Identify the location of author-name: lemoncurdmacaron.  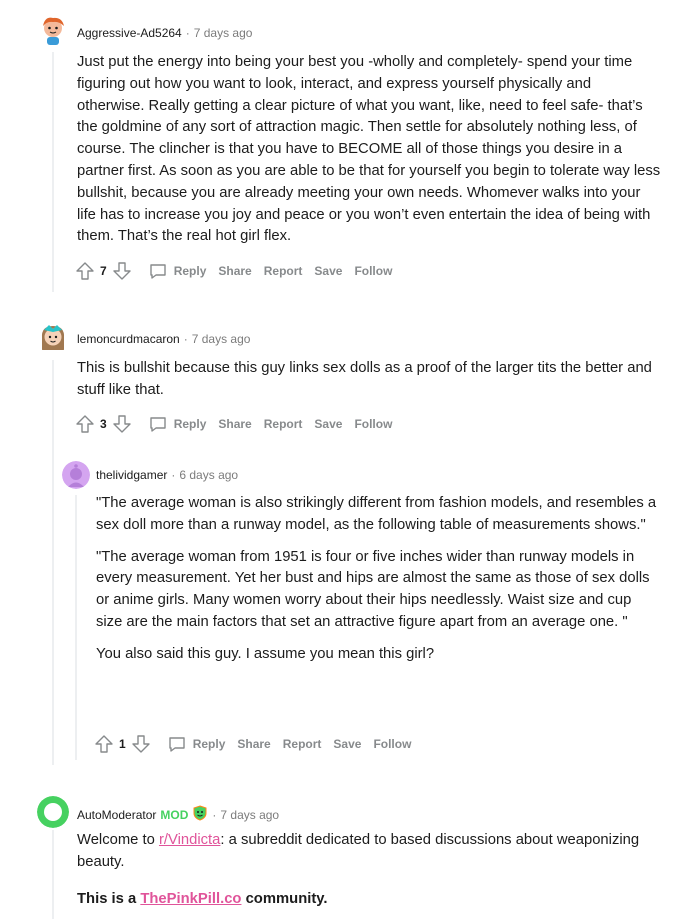
(128, 339).